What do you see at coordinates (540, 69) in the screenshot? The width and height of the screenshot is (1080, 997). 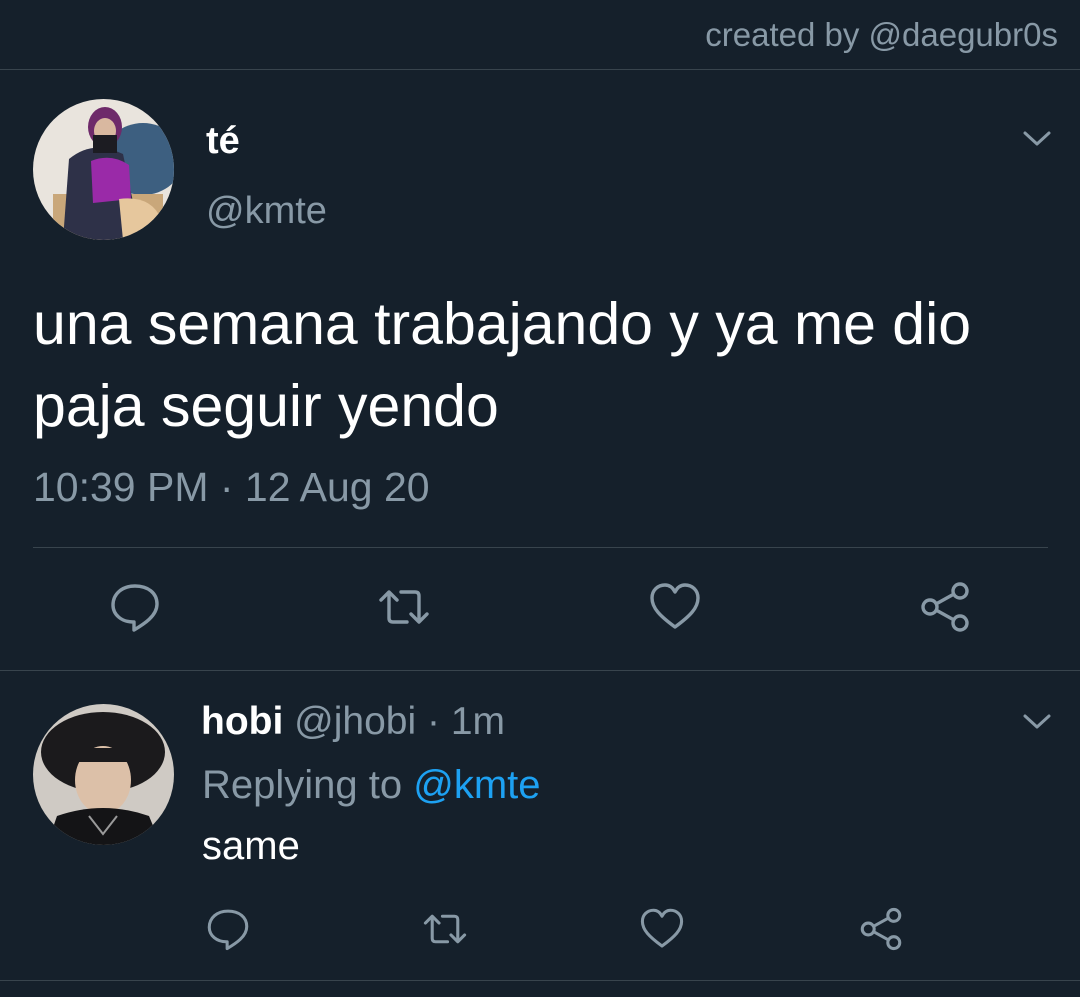 I see `top-divider` at bounding box center [540, 69].